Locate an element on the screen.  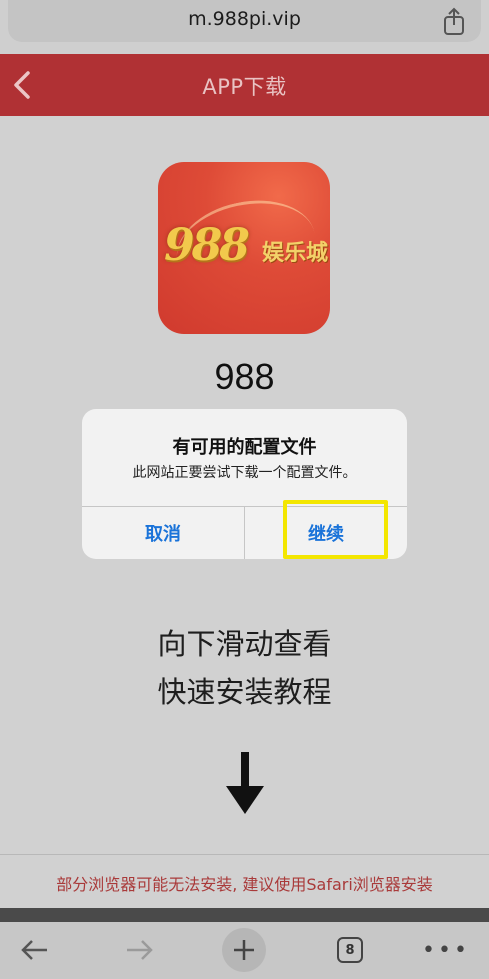
scroll-hint-line2: 快速安装教程 is located at coordinates (244, 692).